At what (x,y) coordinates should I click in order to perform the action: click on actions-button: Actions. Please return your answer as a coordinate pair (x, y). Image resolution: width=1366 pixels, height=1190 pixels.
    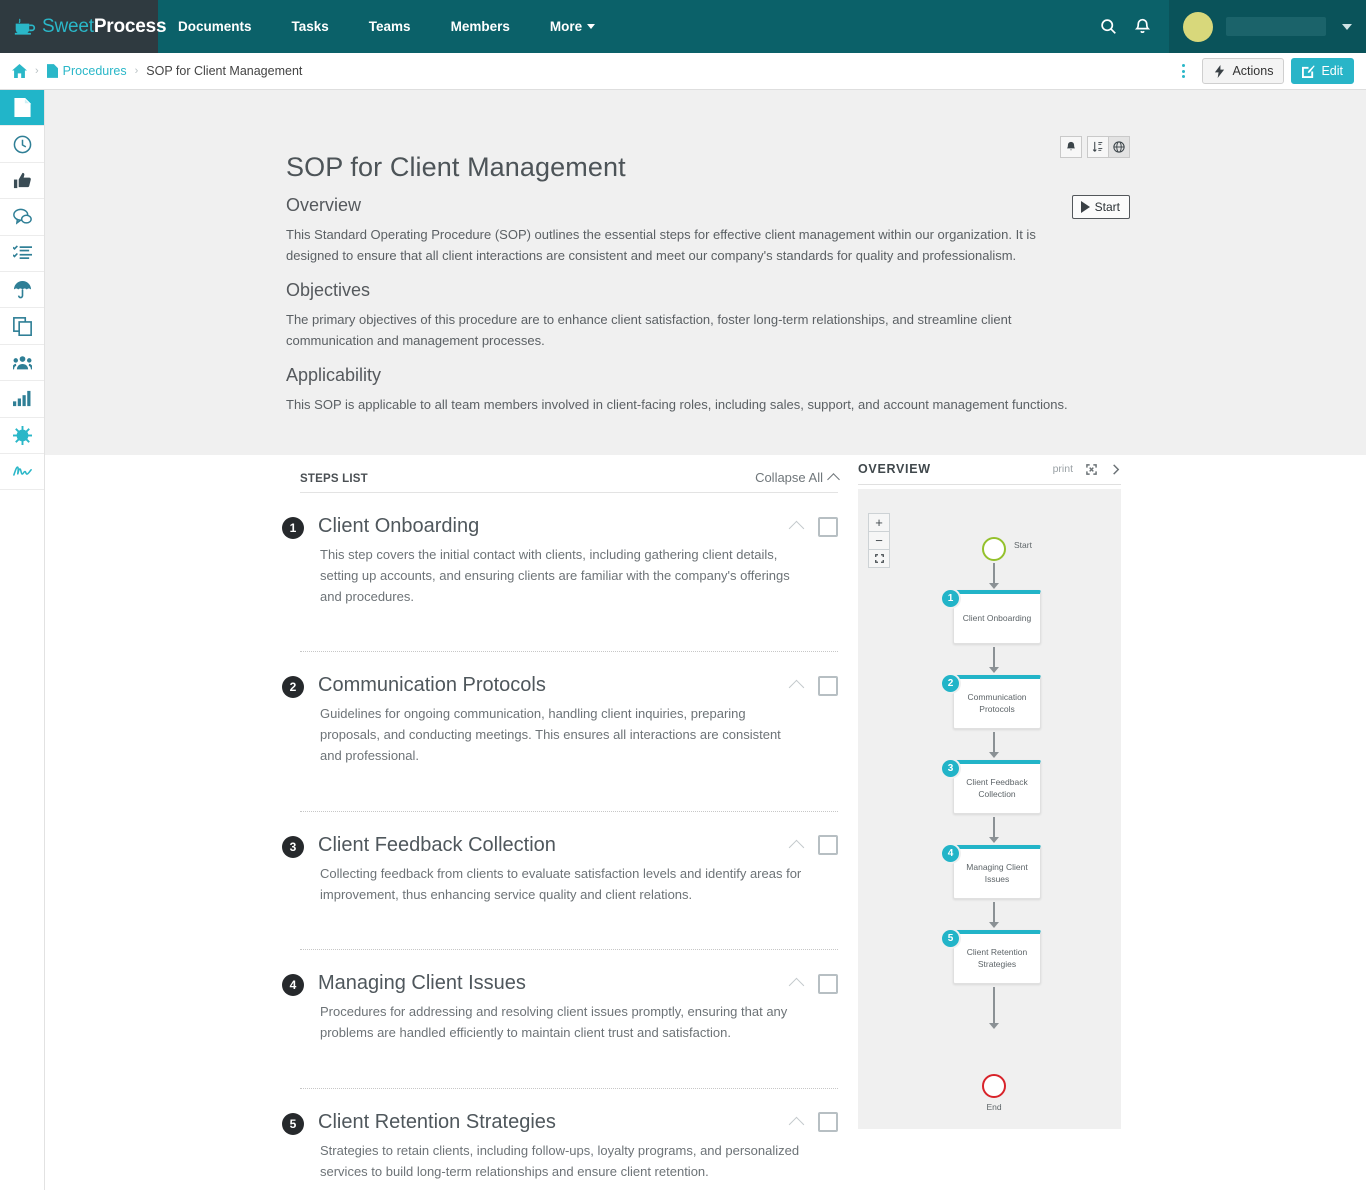
    Looking at the image, I should click on (1243, 71).